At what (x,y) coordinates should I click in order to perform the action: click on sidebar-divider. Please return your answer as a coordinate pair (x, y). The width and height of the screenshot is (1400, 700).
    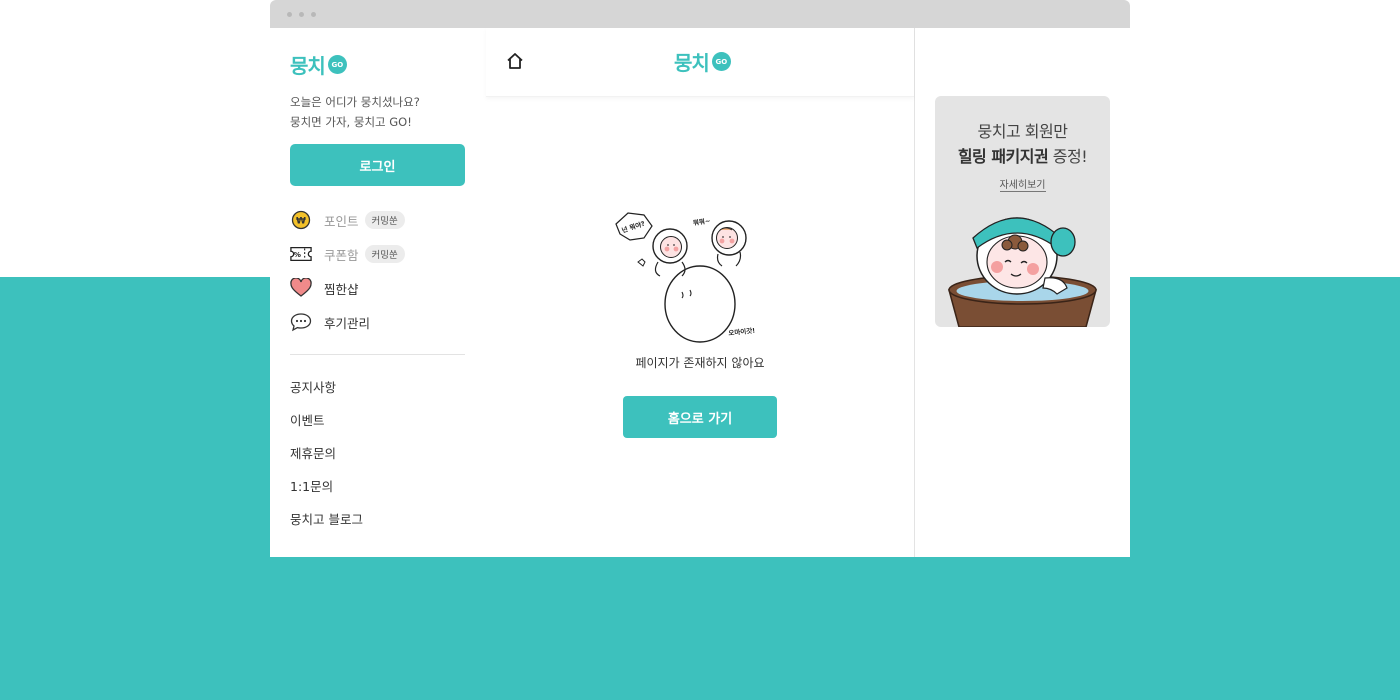
    Looking at the image, I should click on (377, 354).